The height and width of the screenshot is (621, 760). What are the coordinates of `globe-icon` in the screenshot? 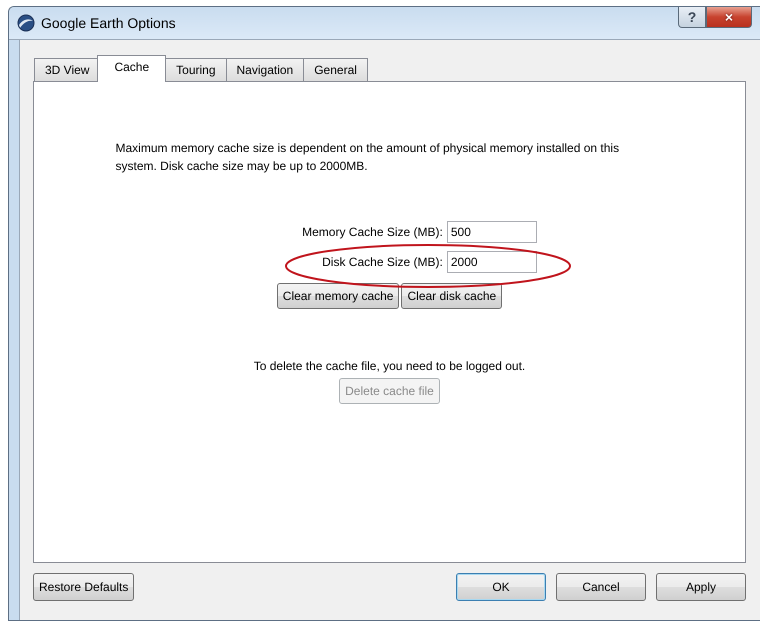 It's located at (26, 23).